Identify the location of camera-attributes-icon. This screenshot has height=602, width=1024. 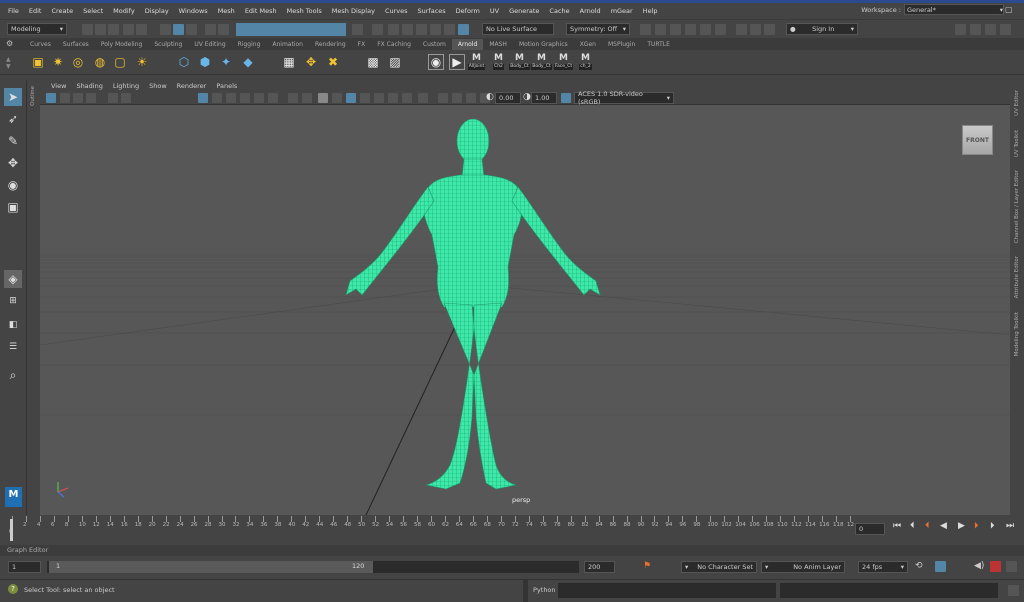
(65, 98).